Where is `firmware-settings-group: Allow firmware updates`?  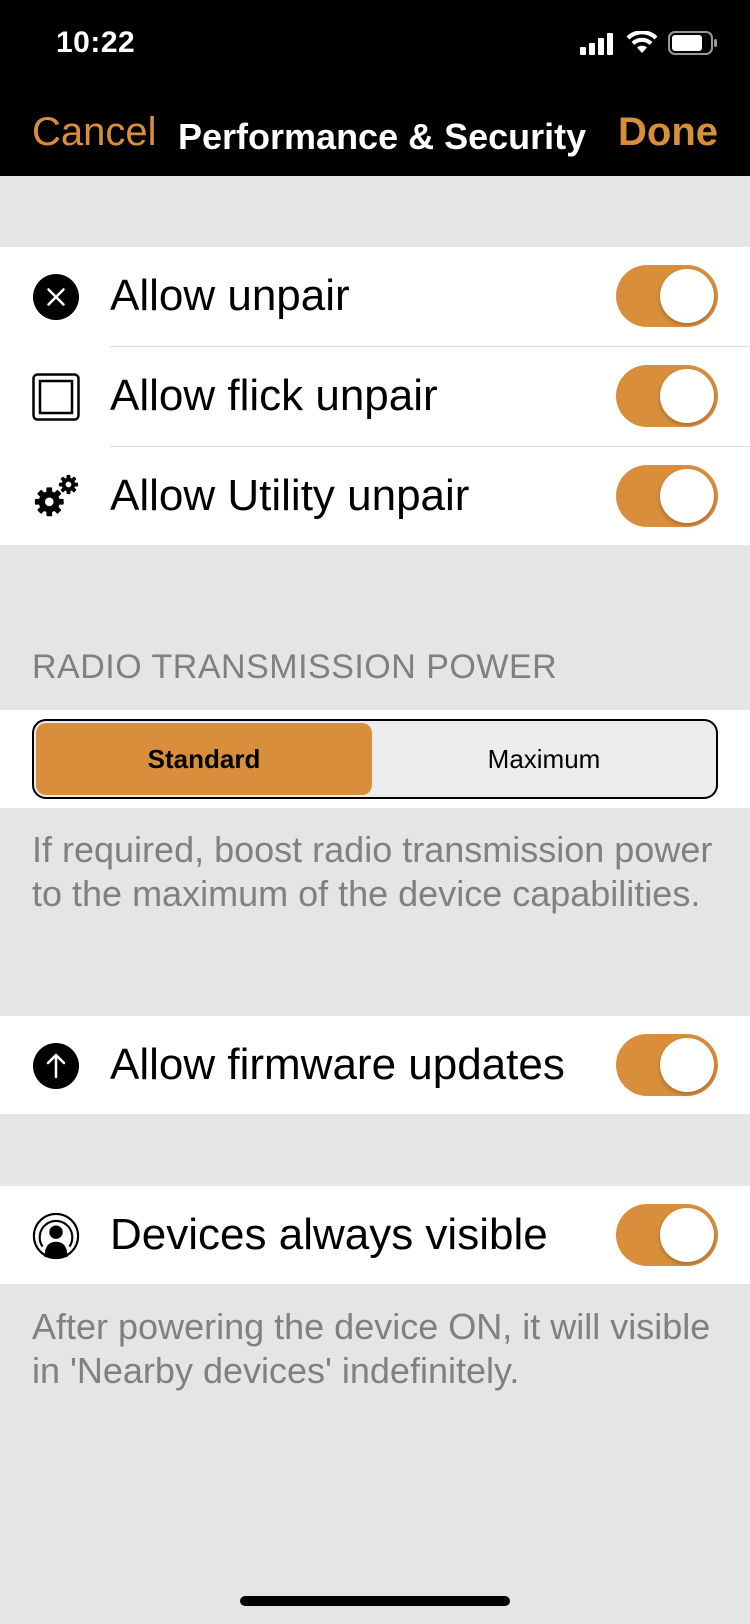 firmware-settings-group: Allow firmware updates is located at coordinates (375, 1065).